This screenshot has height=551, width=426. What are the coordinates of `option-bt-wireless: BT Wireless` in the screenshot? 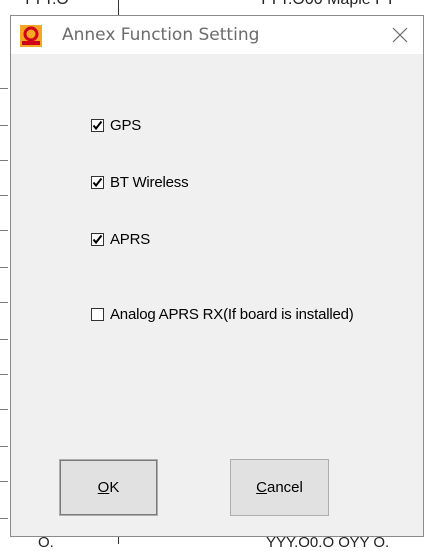 It's located at (140, 182).